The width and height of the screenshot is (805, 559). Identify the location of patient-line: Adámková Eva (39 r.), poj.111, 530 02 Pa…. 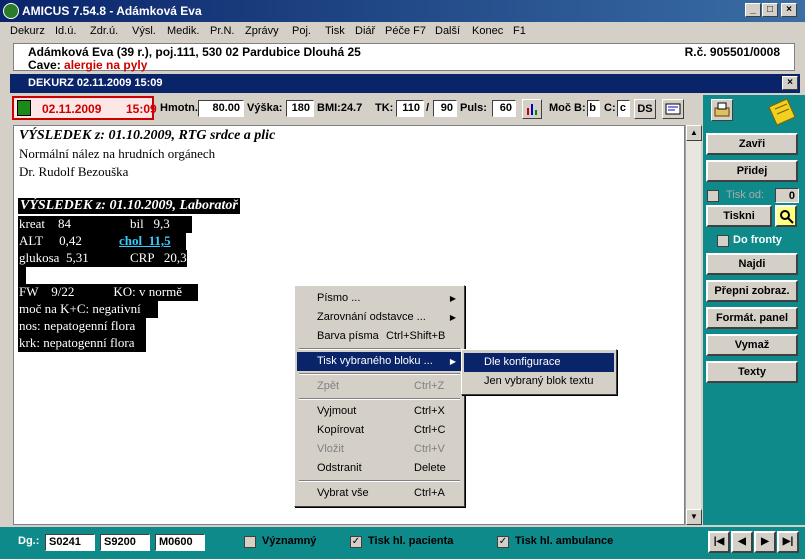
(194, 52).